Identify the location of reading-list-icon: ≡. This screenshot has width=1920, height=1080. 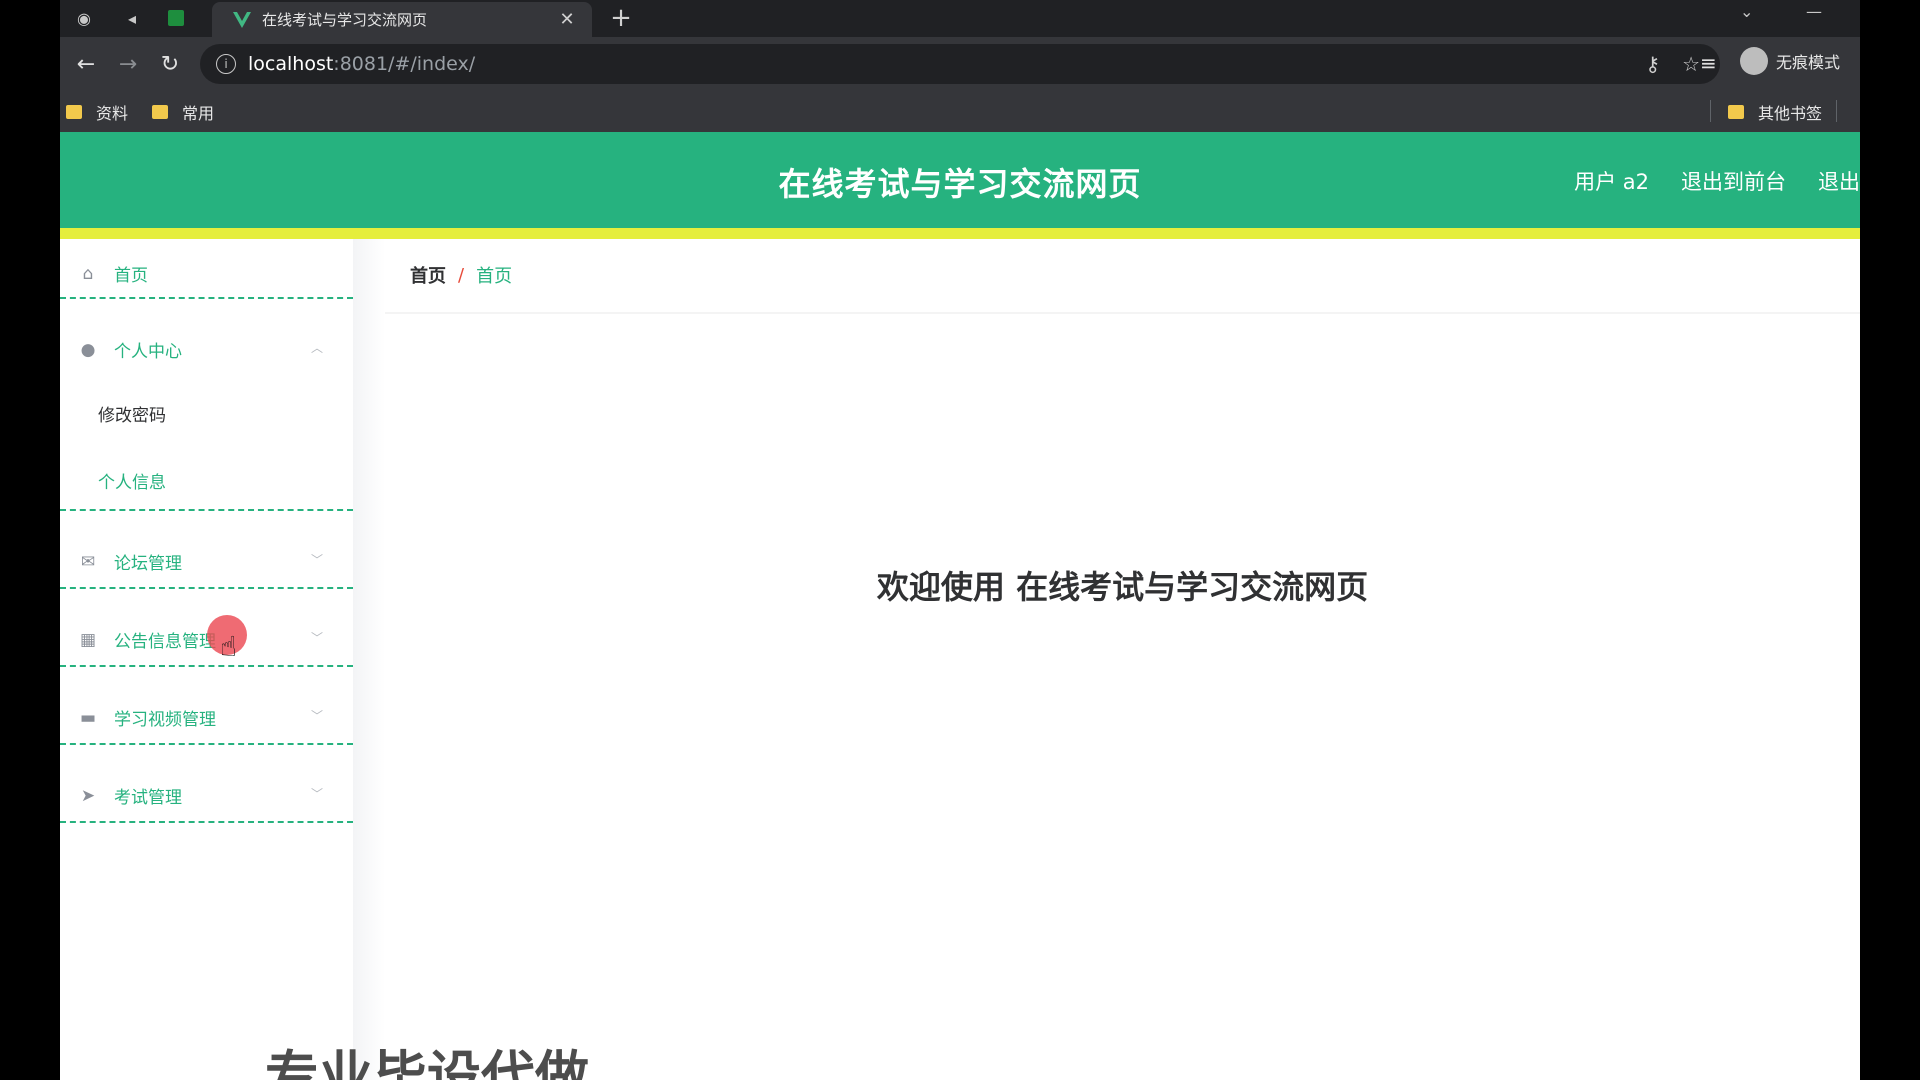
(1708, 63).